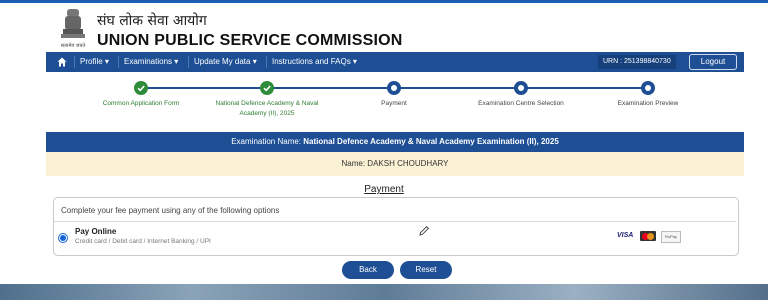 This screenshot has height=300, width=768. Describe the element at coordinates (250, 40) in the screenshot. I see `site-title-english: UNION PUBLIC SERVICE COMMISSION` at that location.